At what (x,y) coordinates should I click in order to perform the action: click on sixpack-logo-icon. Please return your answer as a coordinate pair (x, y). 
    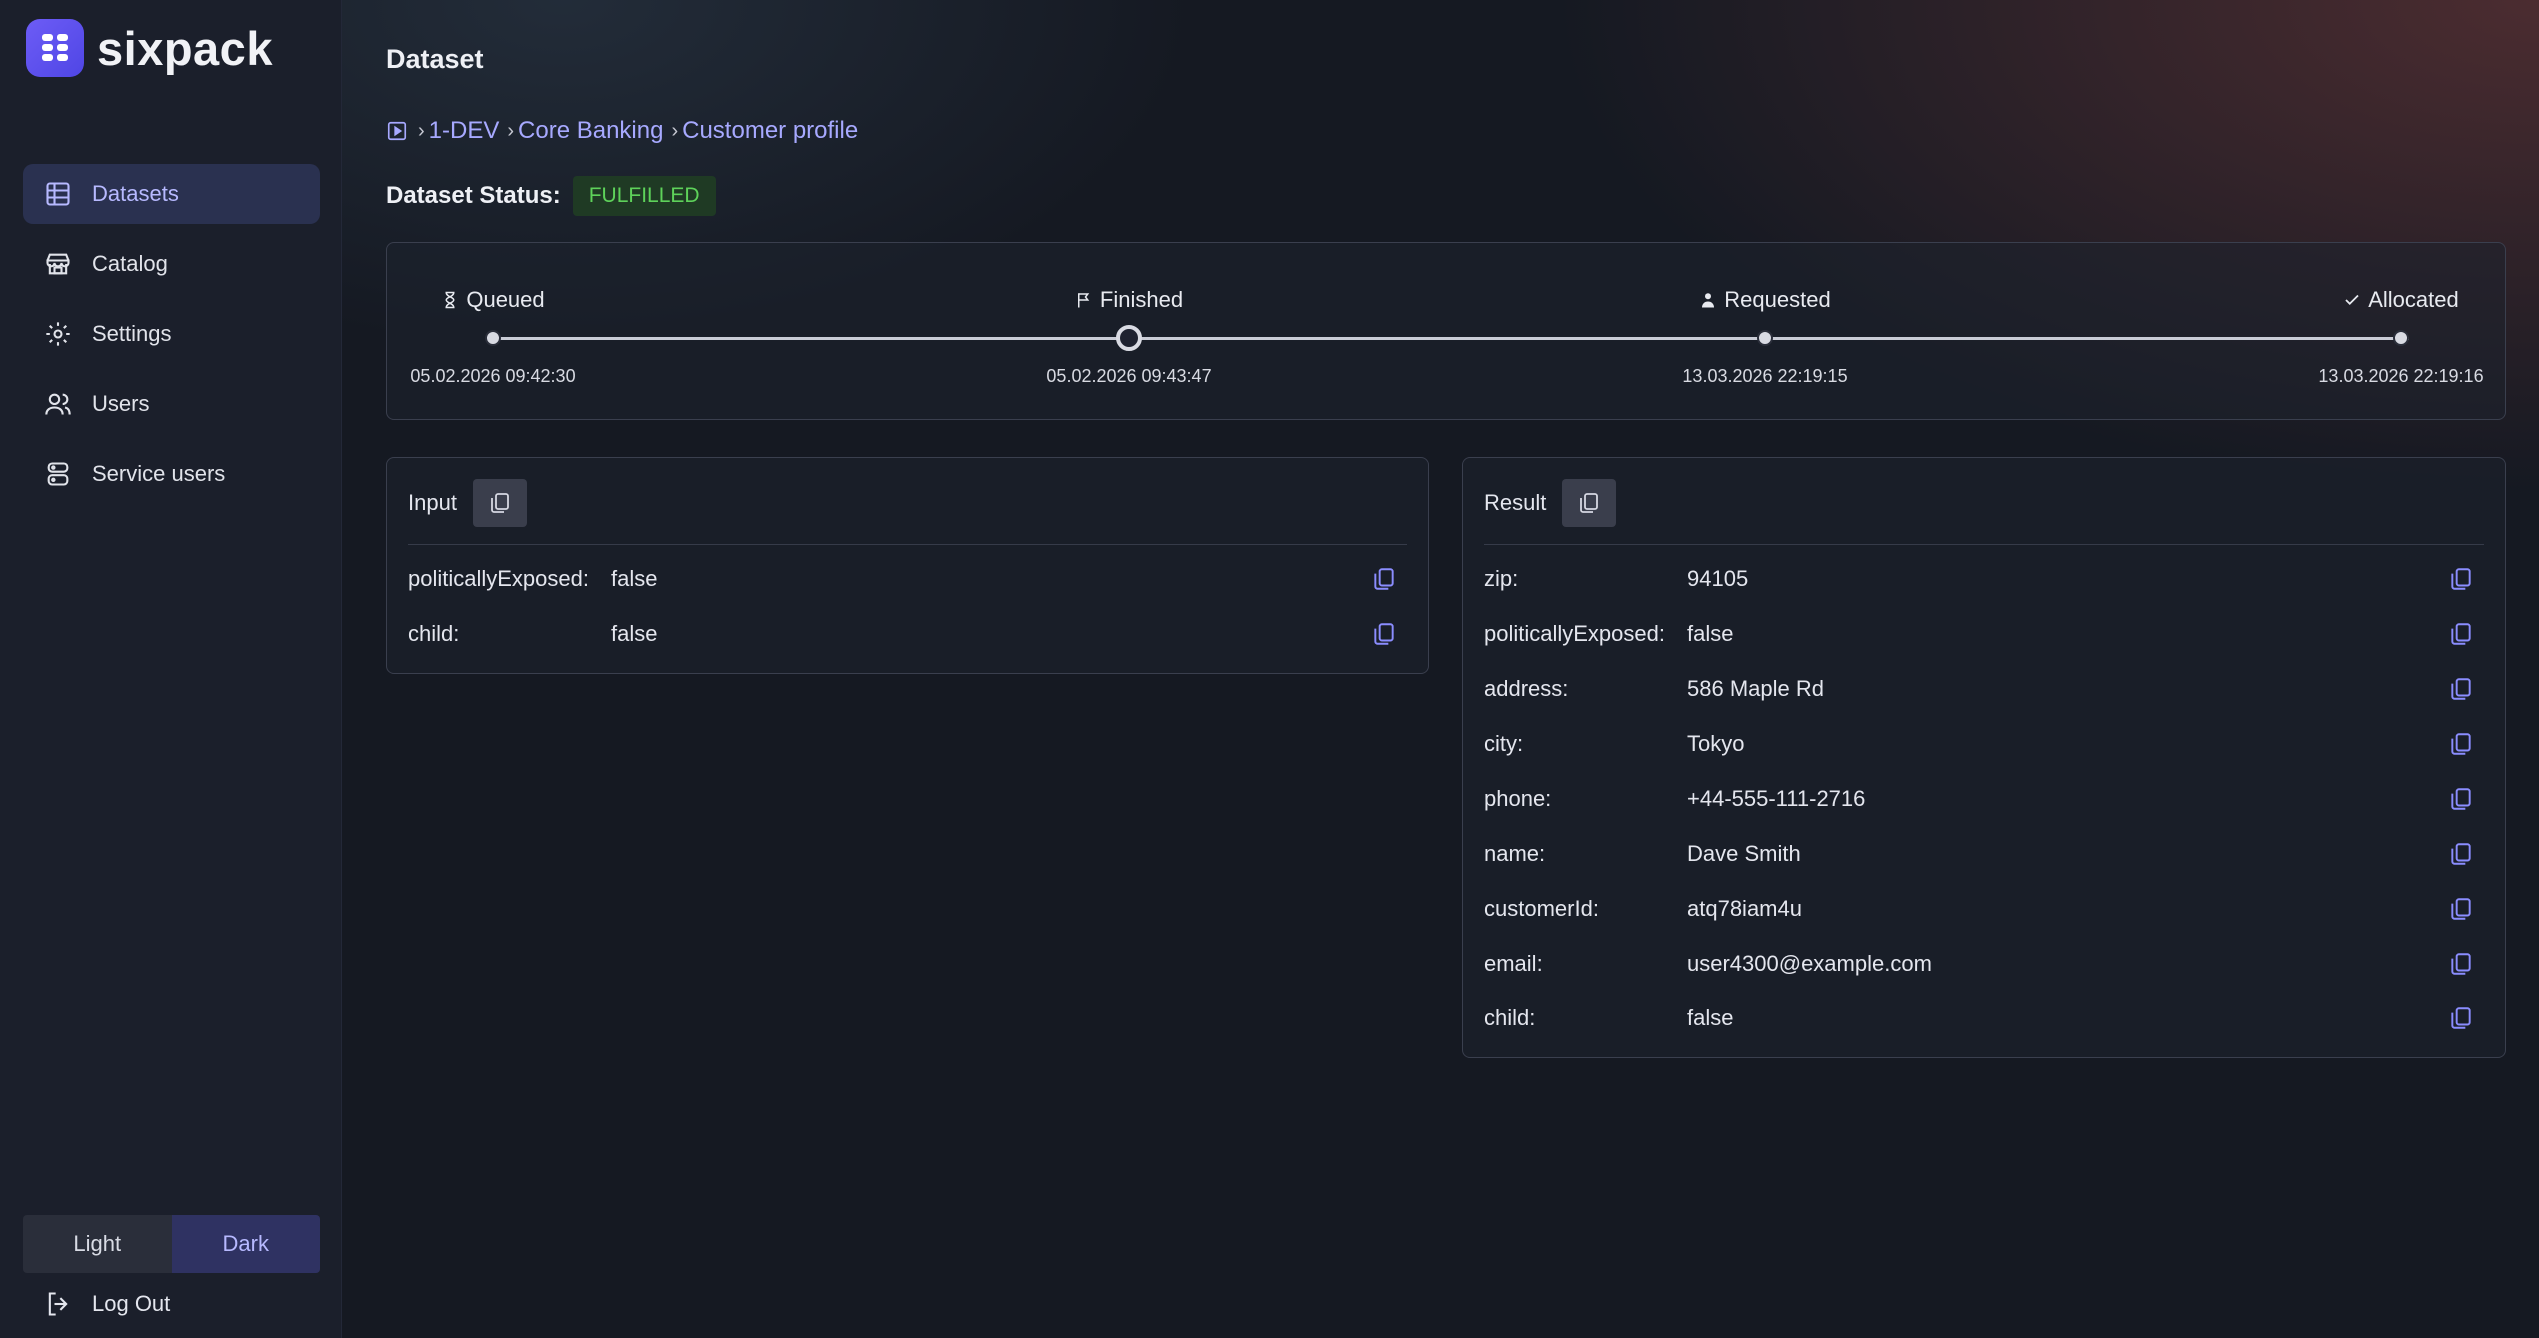
    Looking at the image, I should click on (55, 48).